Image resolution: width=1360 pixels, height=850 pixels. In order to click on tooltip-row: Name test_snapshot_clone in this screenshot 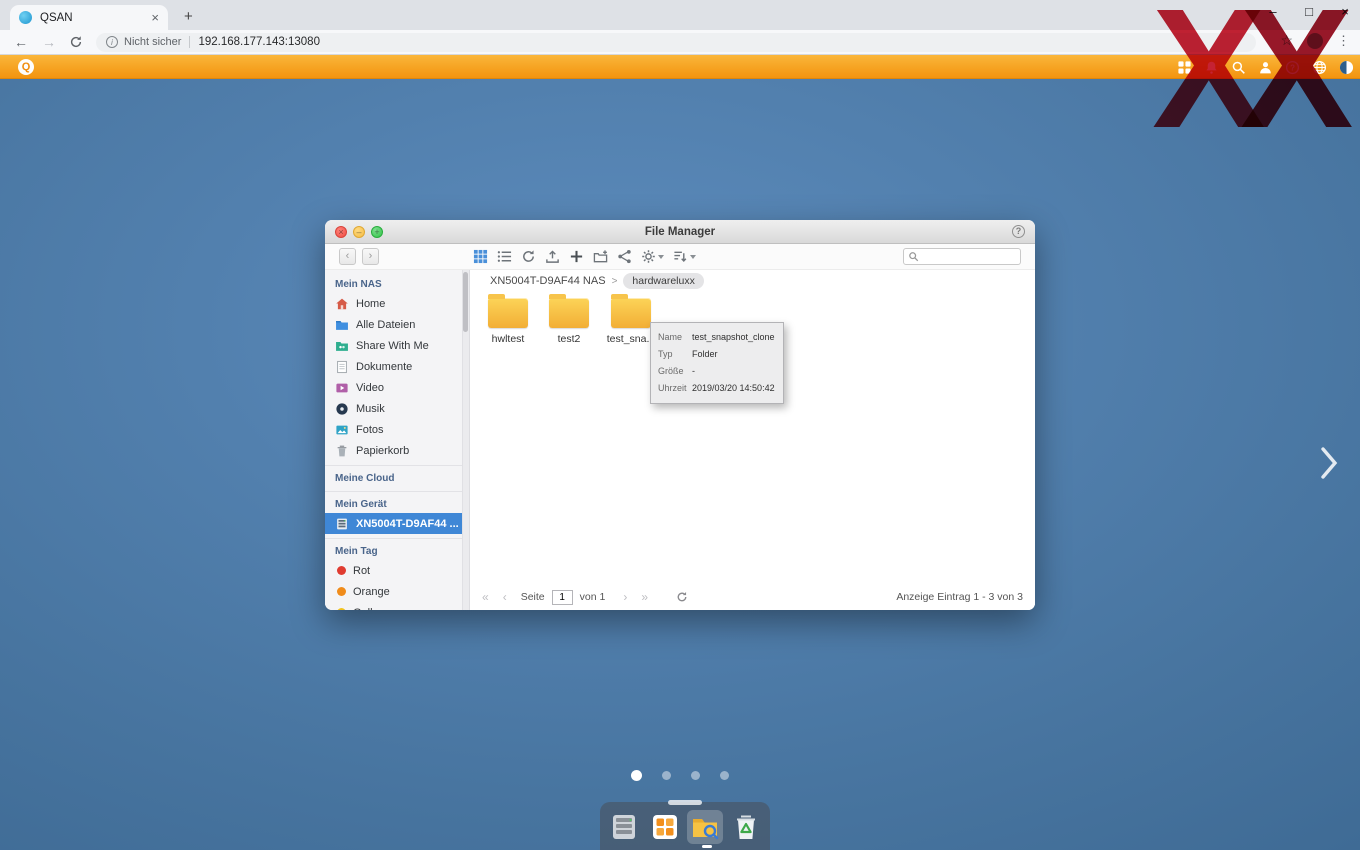, I will do `click(717, 337)`.